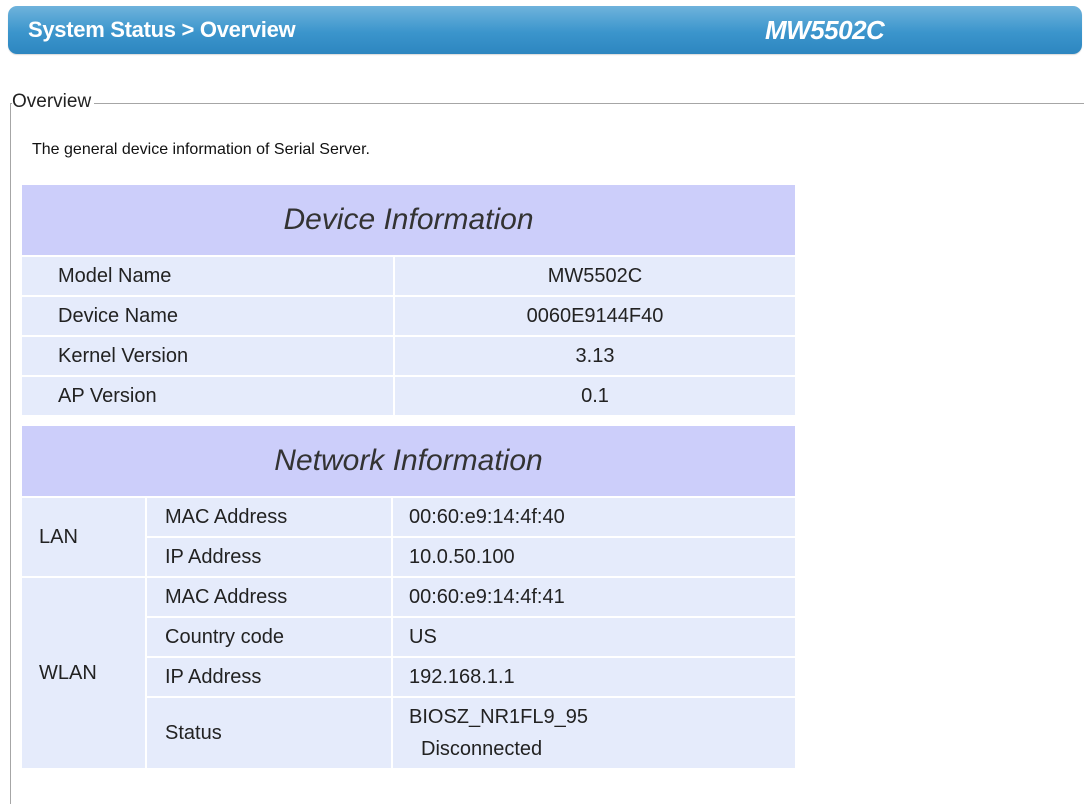 This screenshot has width=1084, height=804. I want to click on wlan-mac-label: MAC Address, so click(270, 598).